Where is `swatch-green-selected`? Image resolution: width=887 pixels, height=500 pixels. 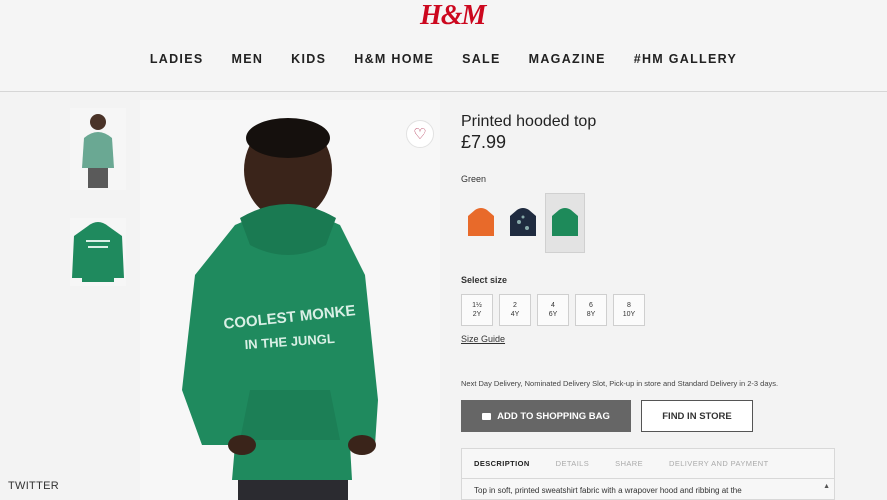
swatch-green-selected is located at coordinates (565, 223).